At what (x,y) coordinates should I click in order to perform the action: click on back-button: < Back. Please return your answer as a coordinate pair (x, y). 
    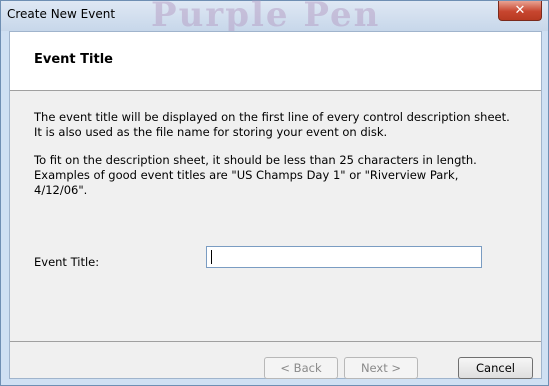
    Looking at the image, I should click on (301, 368).